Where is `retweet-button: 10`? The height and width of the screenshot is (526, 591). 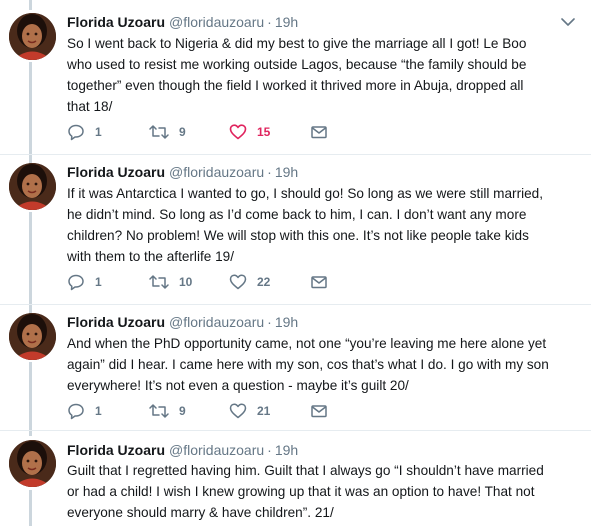
retweet-button: 10 is located at coordinates (170, 282).